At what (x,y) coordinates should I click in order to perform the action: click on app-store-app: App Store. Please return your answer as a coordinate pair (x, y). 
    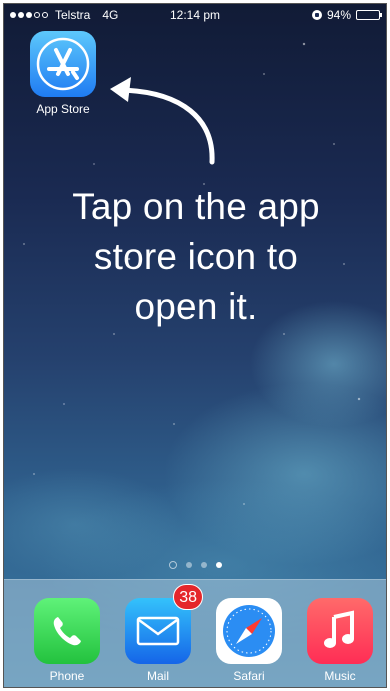
    Looking at the image, I should click on (63, 73).